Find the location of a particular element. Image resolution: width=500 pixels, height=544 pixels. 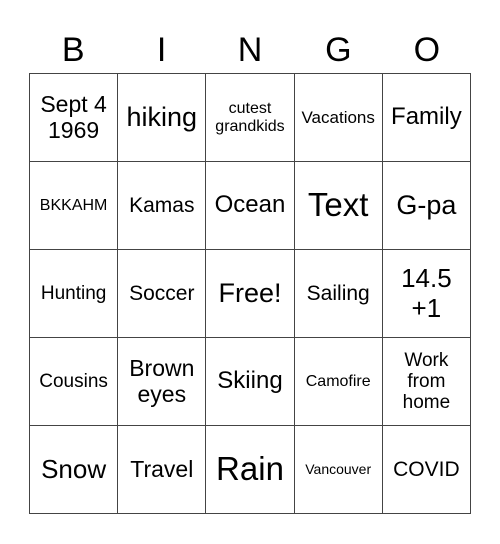

header-letter-i: I is located at coordinates (161, 50).